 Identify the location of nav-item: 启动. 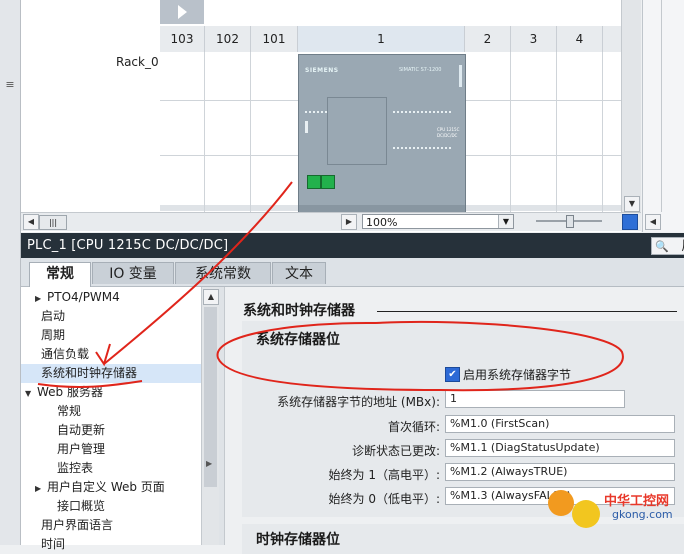
(111, 316).